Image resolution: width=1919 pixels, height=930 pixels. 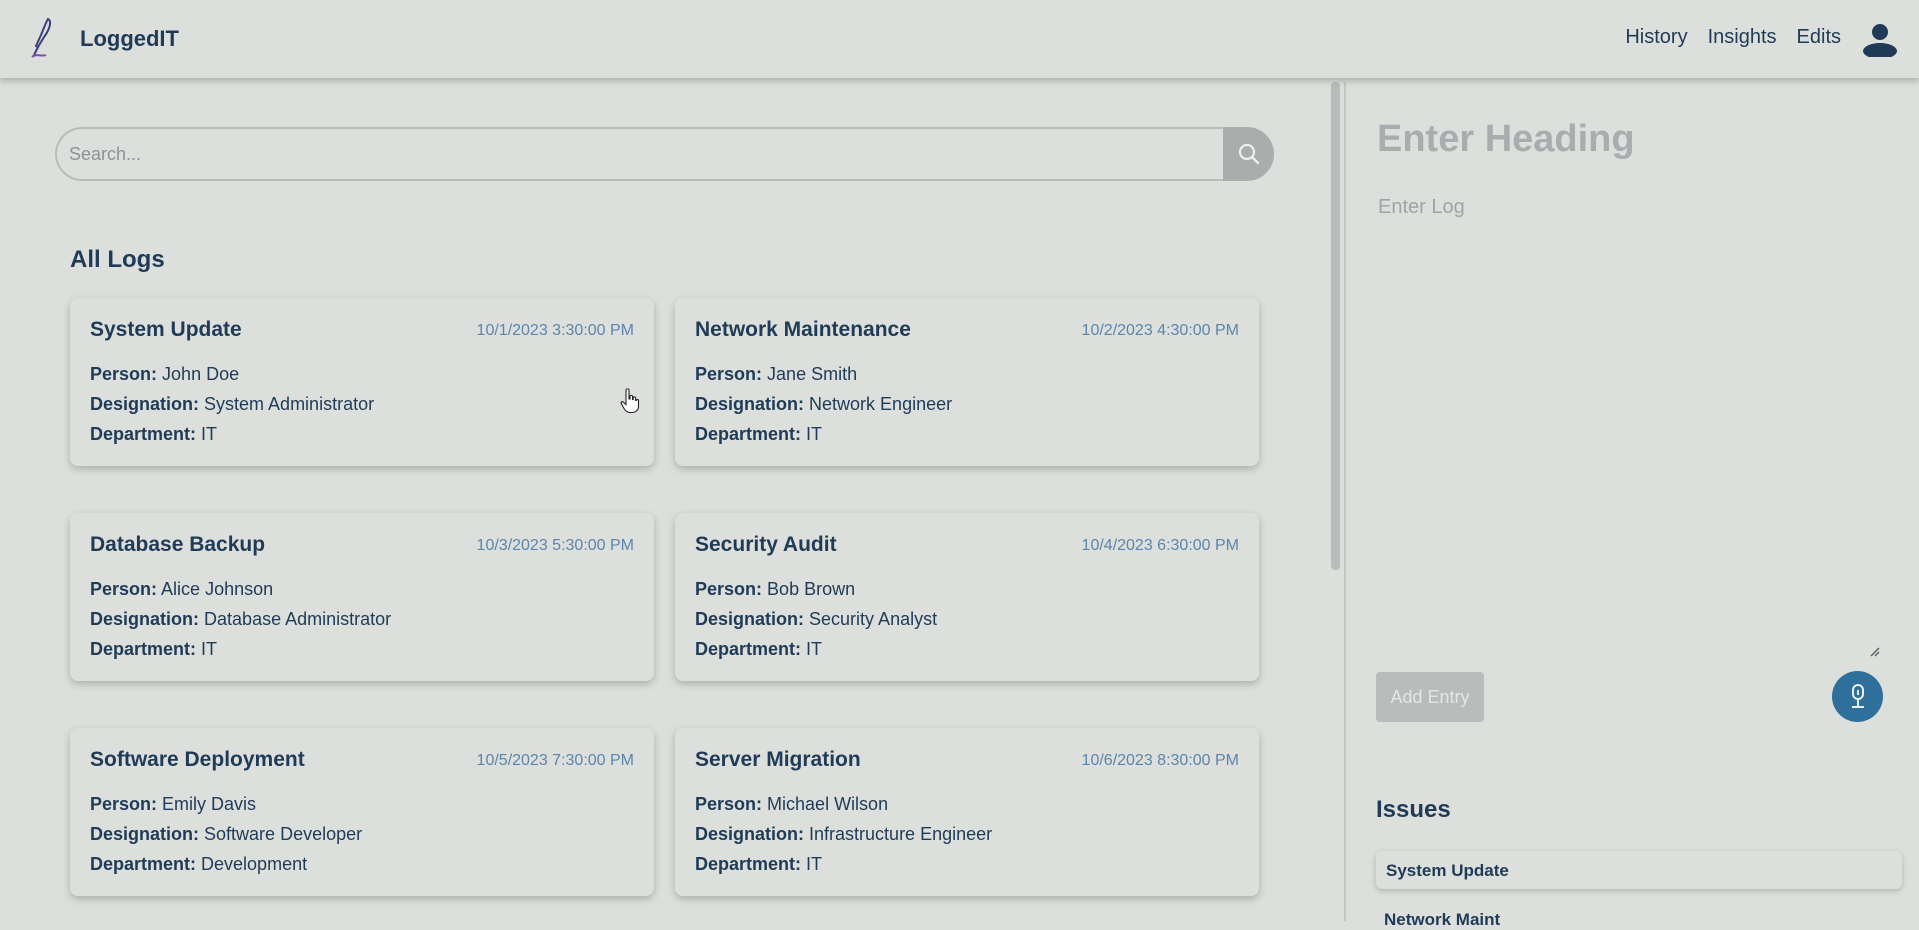 I want to click on log-card-title: Network Maintenance, so click(x=803, y=329).